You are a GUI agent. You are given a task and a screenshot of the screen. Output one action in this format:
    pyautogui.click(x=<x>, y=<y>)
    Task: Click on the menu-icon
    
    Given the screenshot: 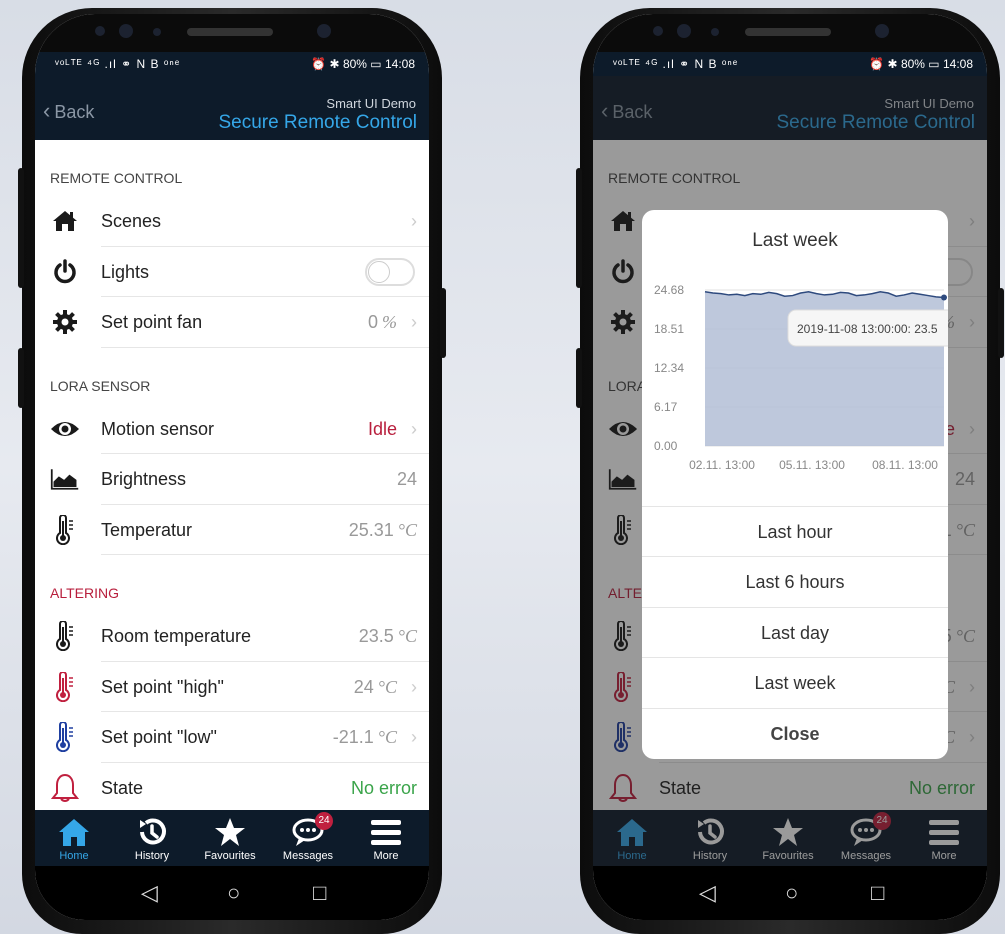 What is the action you would take?
    pyautogui.click(x=386, y=832)
    